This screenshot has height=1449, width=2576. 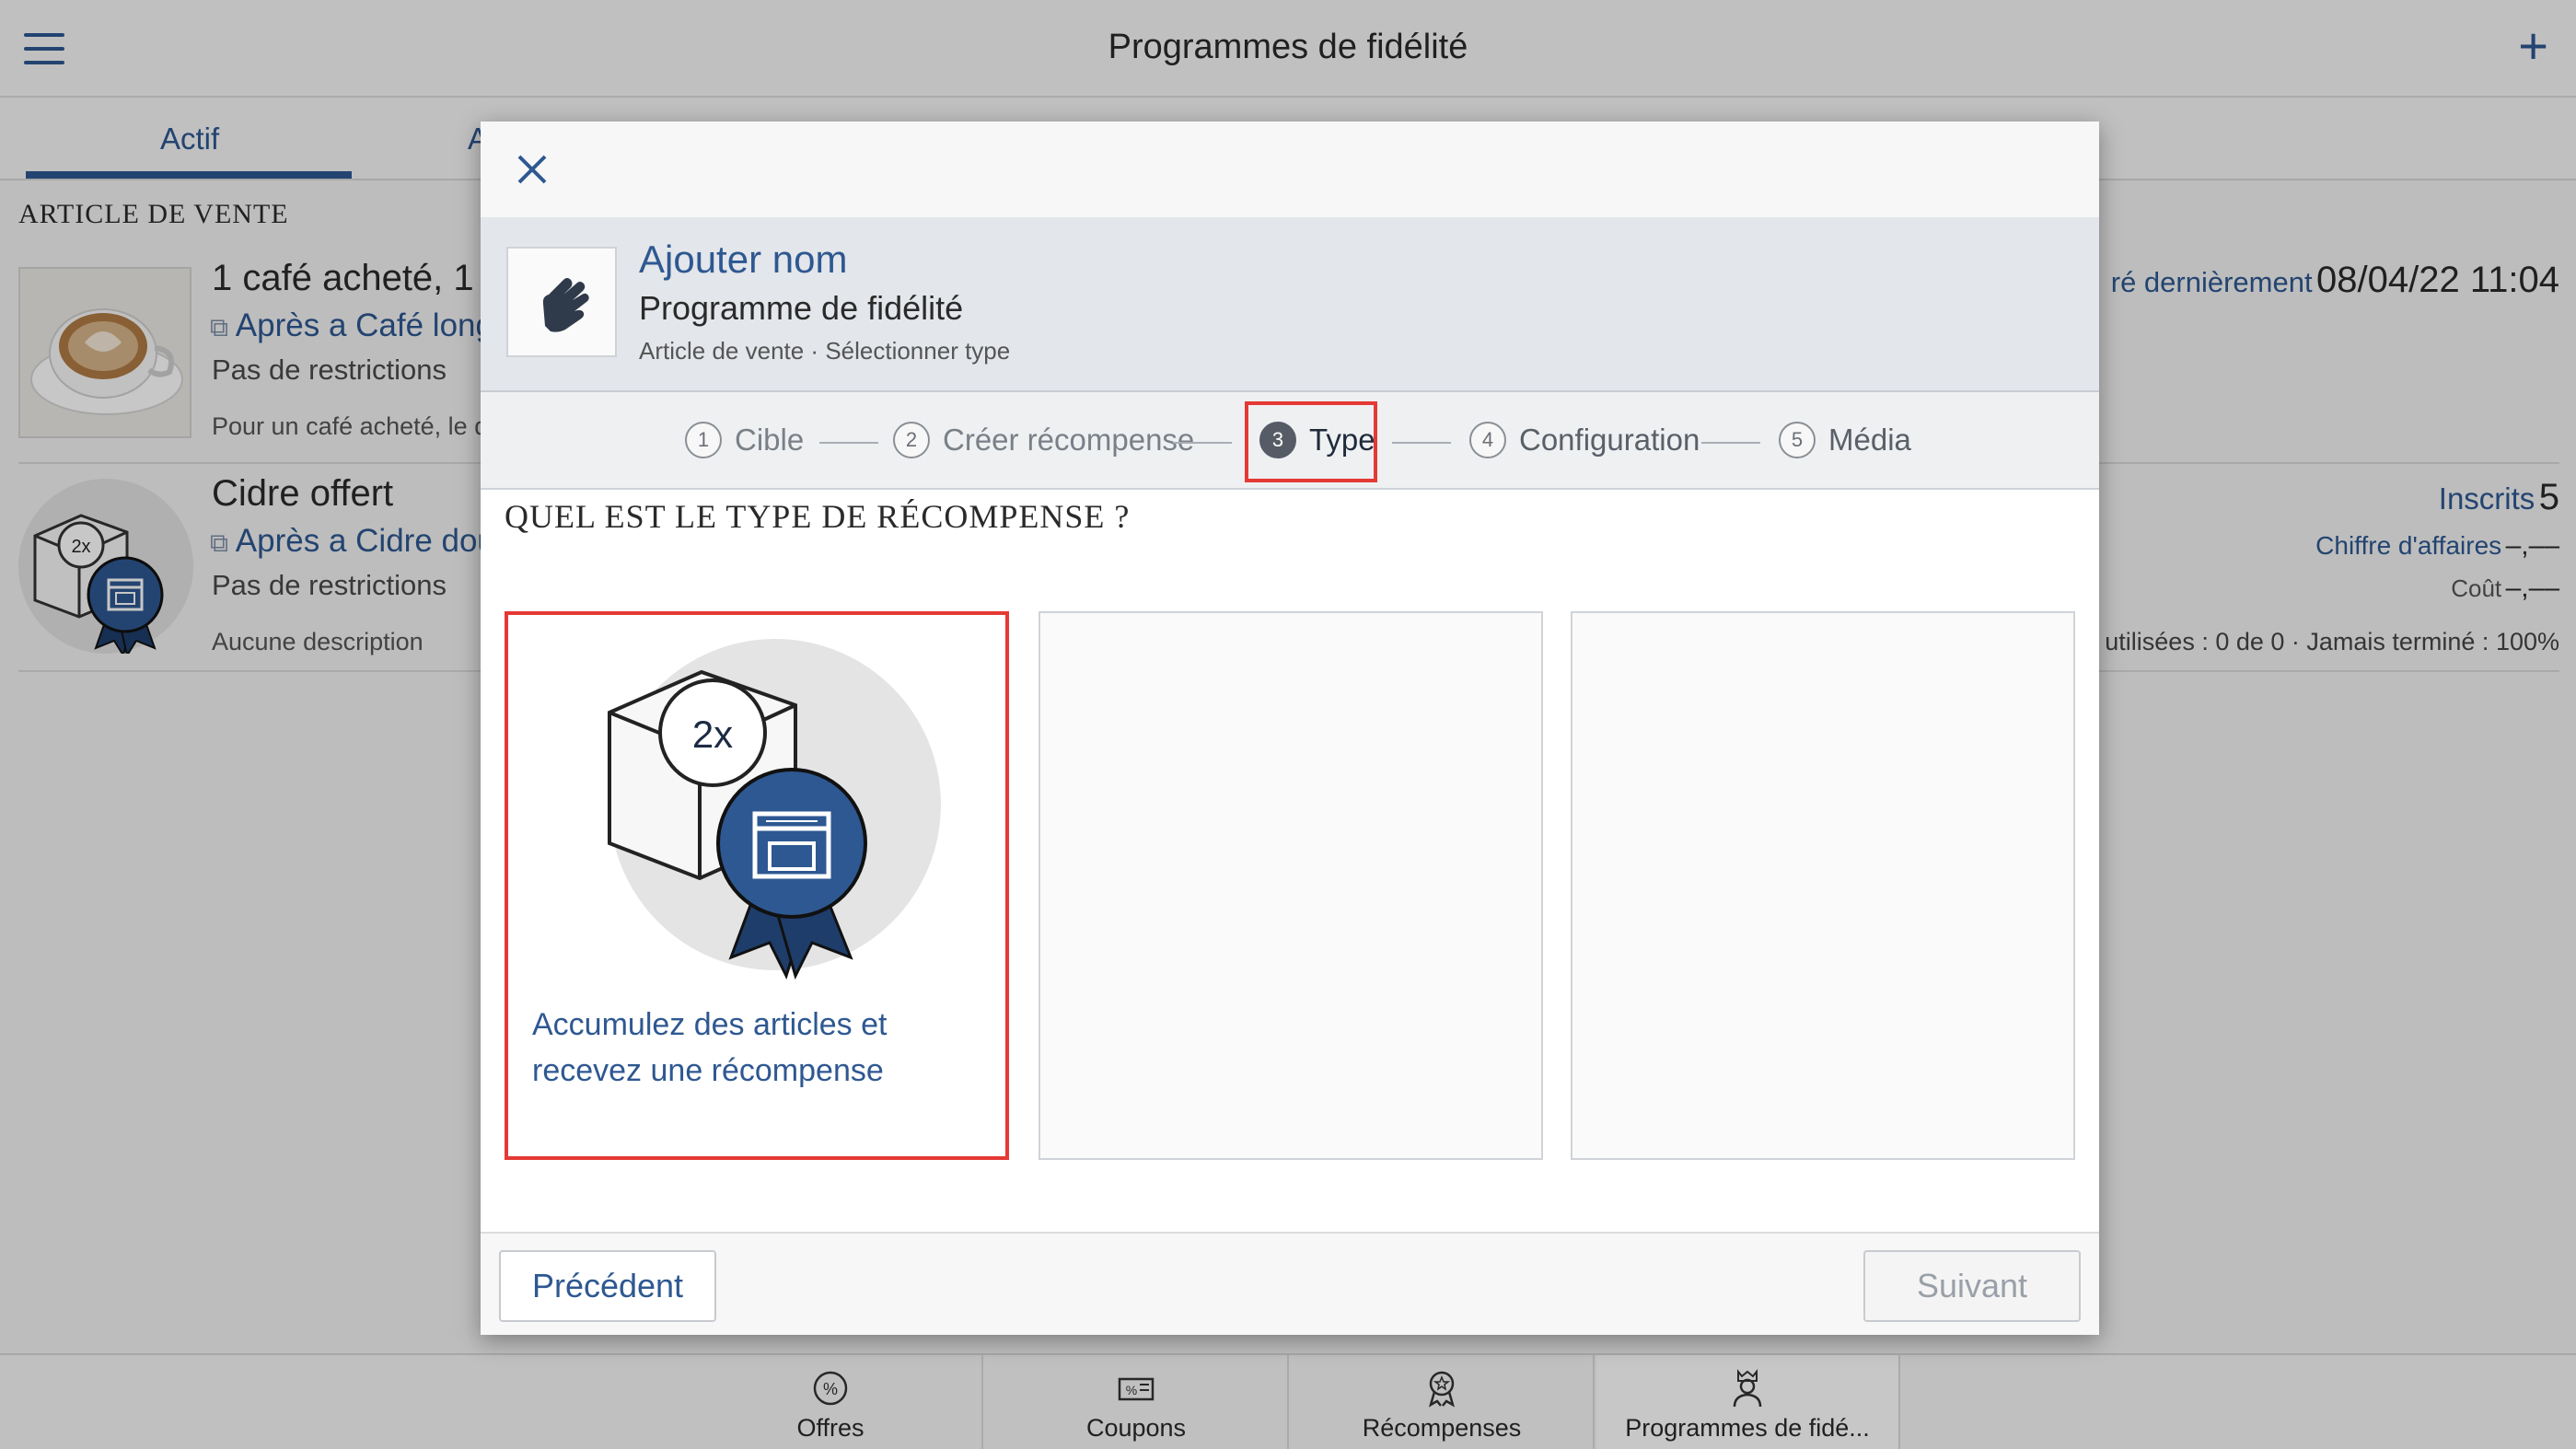 I want to click on program-name: Ajouter nom, so click(x=743, y=260).